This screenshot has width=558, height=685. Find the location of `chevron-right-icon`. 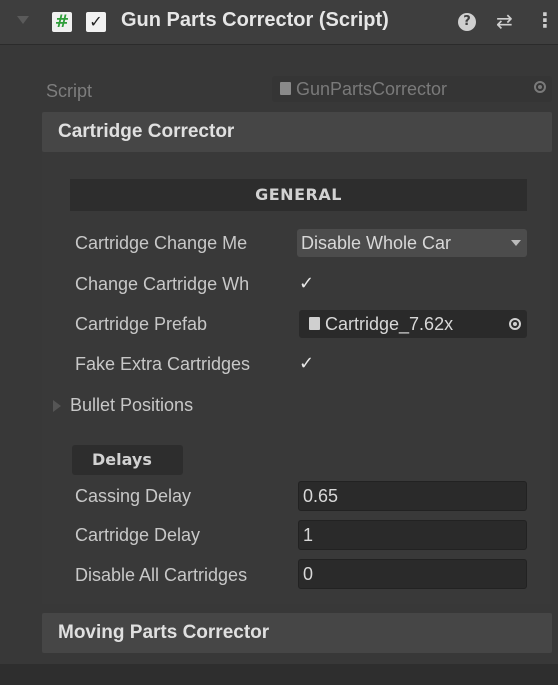

chevron-right-icon is located at coordinates (57, 406).